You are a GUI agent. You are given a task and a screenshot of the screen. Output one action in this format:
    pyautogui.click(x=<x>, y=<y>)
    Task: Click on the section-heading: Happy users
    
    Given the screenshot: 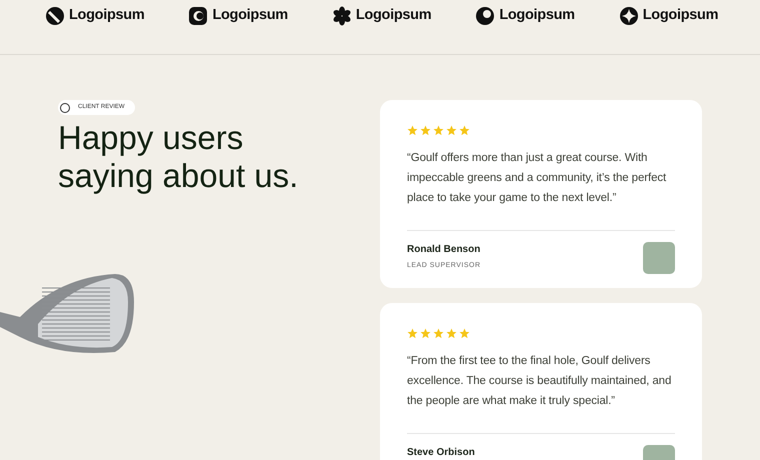 What is the action you would take?
    pyautogui.click(x=151, y=138)
    